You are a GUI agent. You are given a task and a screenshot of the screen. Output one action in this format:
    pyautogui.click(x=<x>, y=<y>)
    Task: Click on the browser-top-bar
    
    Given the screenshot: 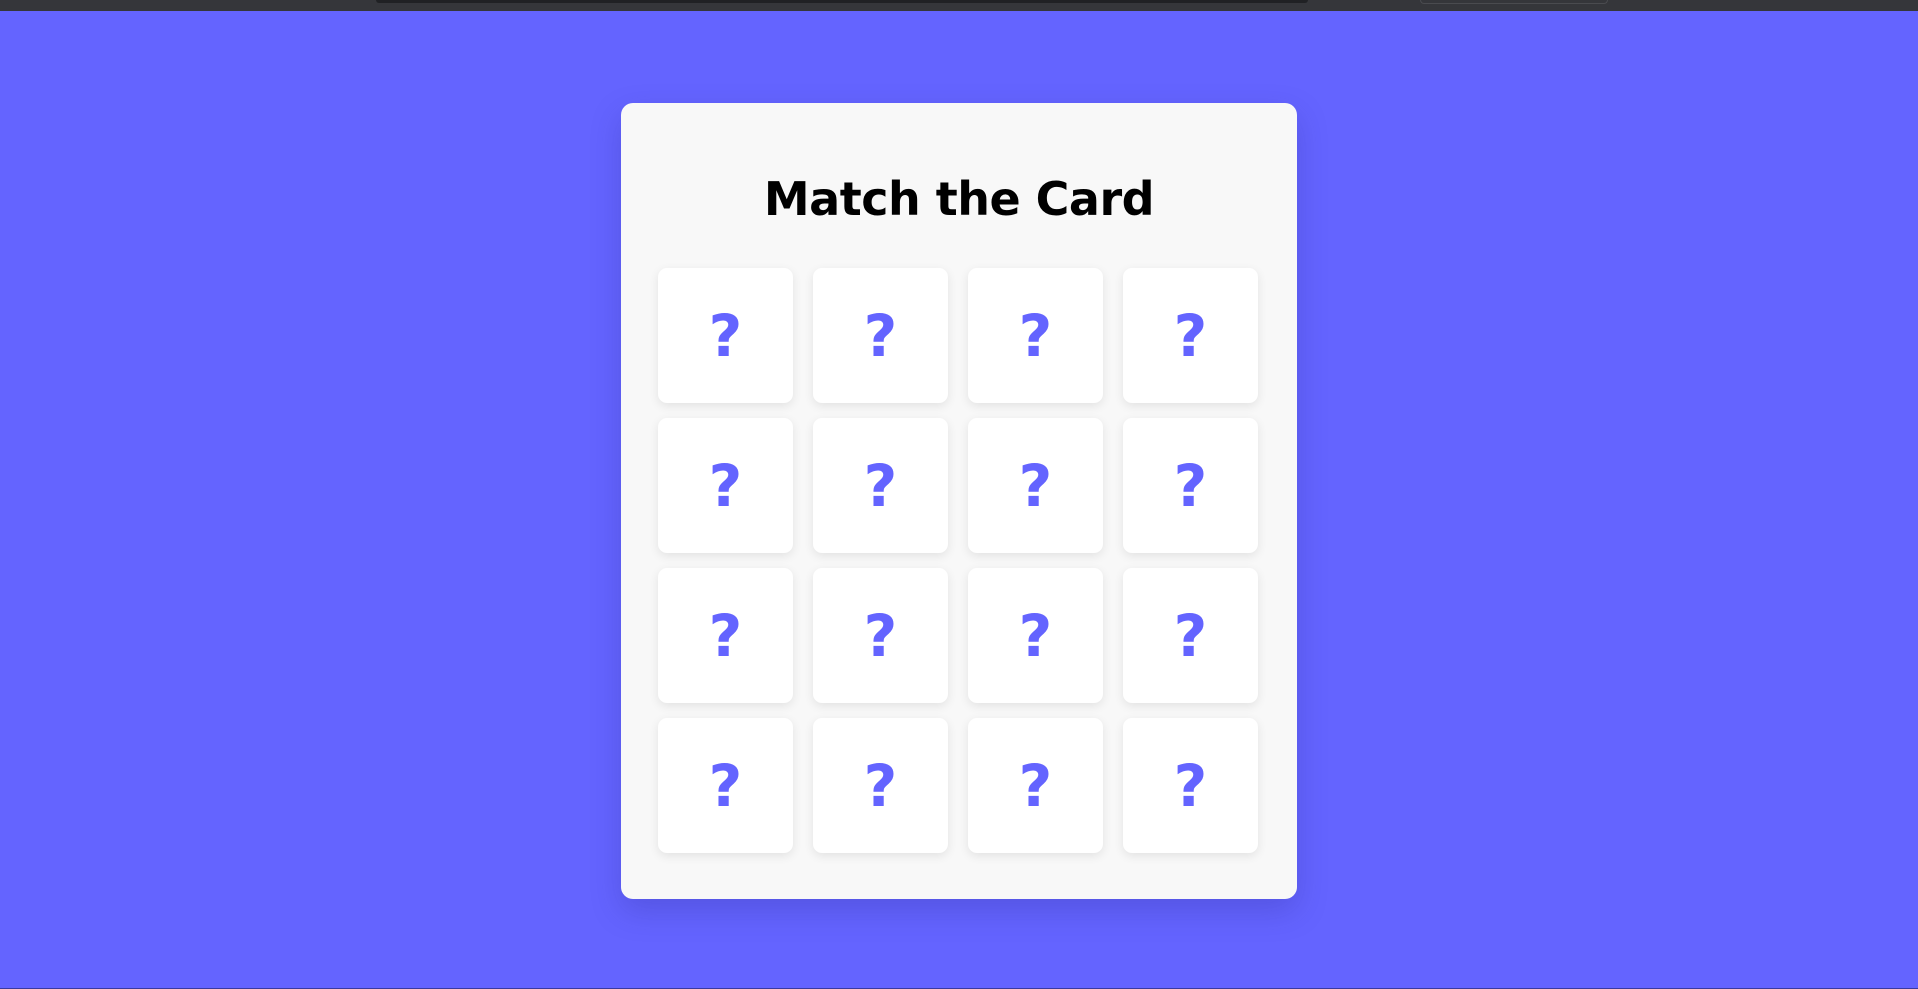 What is the action you would take?
    pyautogui.click(x=959, y=5)
    